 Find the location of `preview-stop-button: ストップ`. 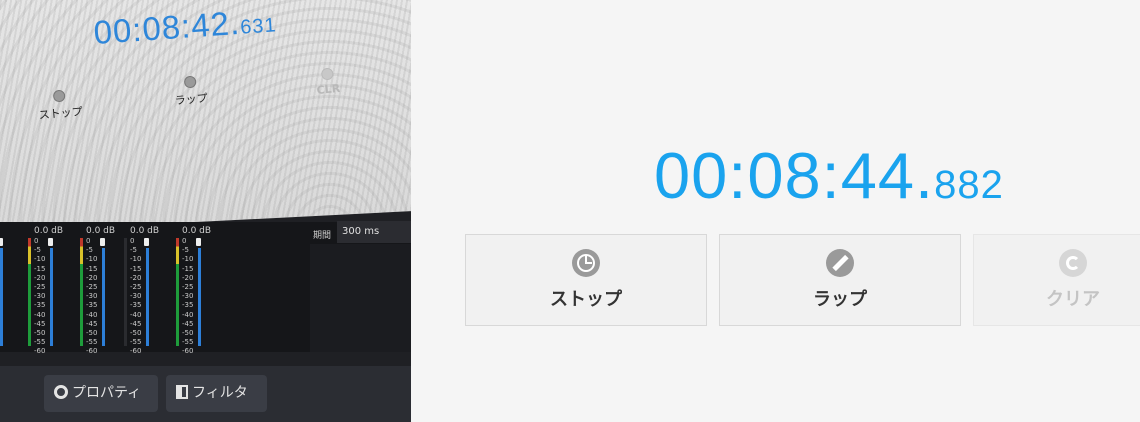

preview-stop-button: ストップ is located at coordinates (60, 105).